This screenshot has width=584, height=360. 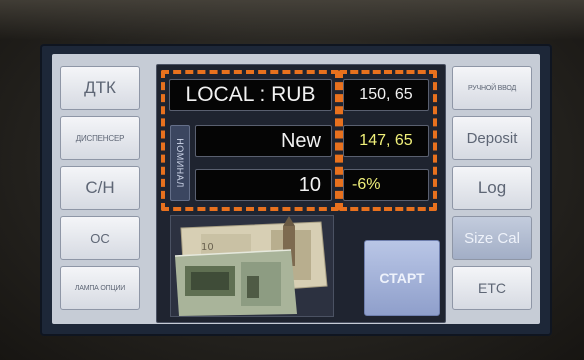 I want to click on currency-mode-field: LOCAL : RUB, so click(x=250, y=95).